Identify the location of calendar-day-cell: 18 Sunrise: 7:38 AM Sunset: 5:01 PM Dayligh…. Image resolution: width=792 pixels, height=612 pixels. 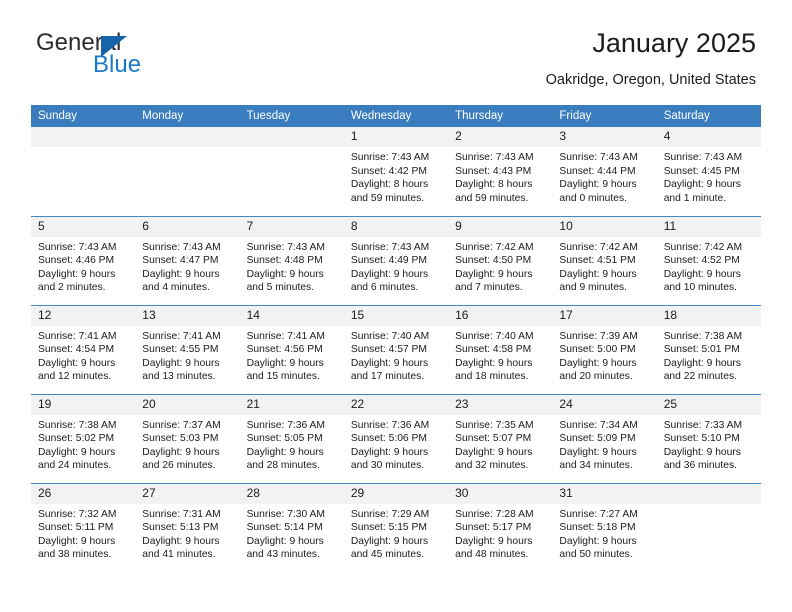
(708, 349).